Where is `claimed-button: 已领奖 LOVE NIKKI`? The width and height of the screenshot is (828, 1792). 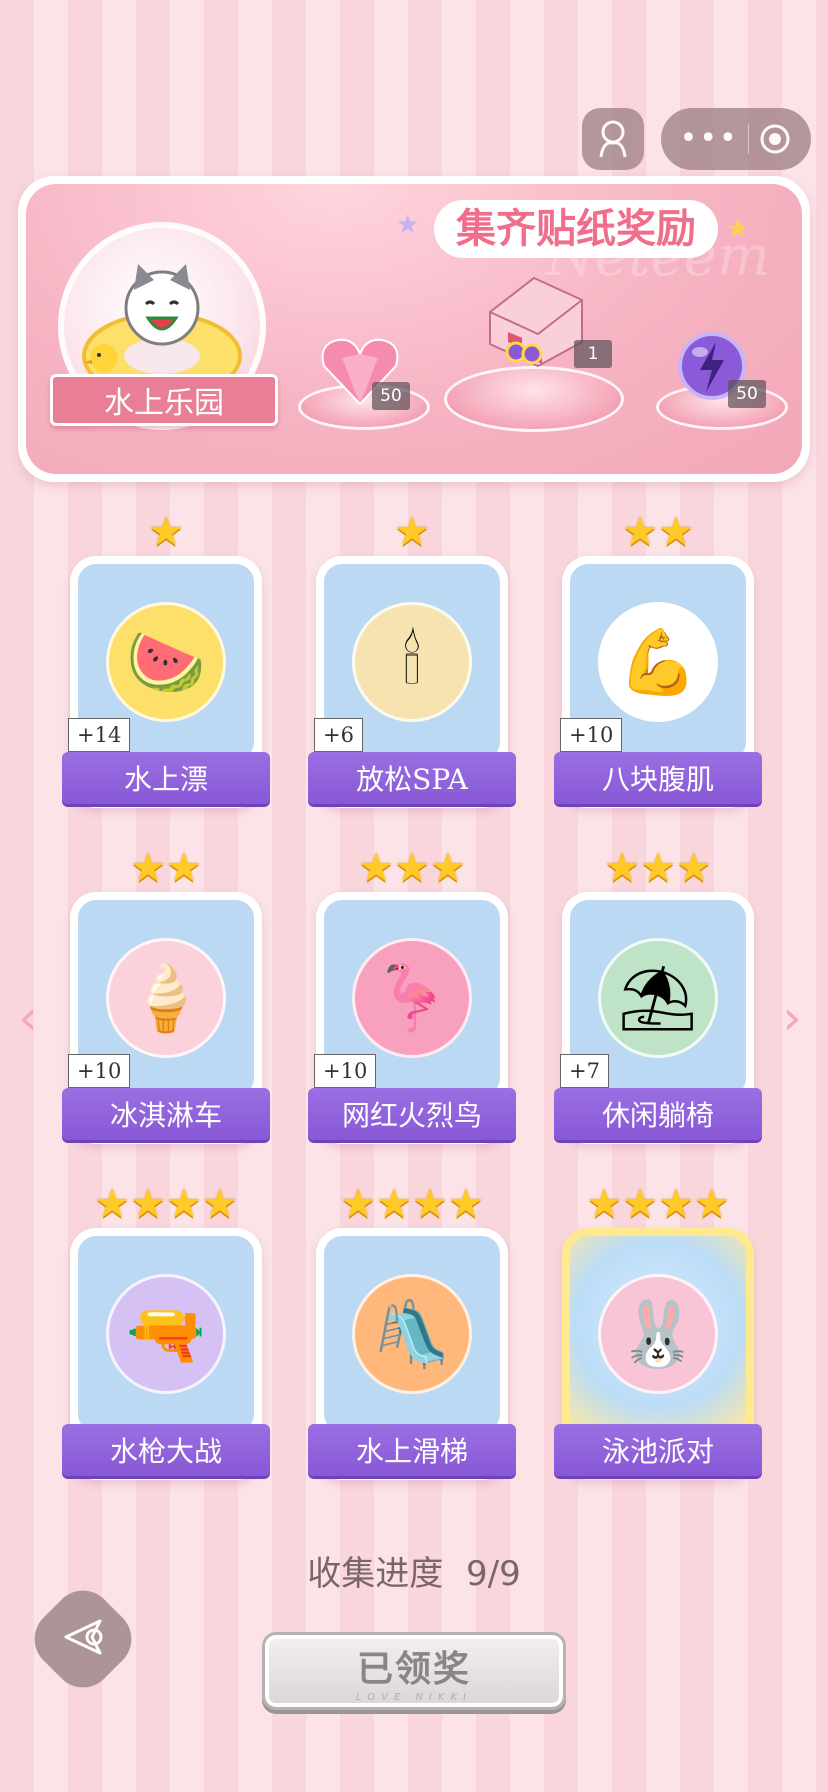 claimed-button: 已领奖 LOVE NIKKI is located at coordinates (414, 1671).